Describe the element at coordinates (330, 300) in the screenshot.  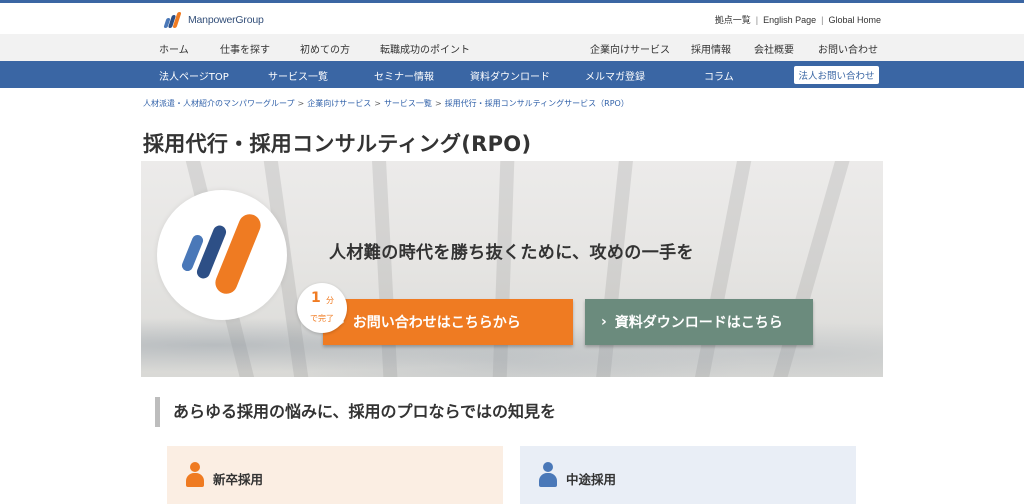
I see `badge-unit: 分` at that location.